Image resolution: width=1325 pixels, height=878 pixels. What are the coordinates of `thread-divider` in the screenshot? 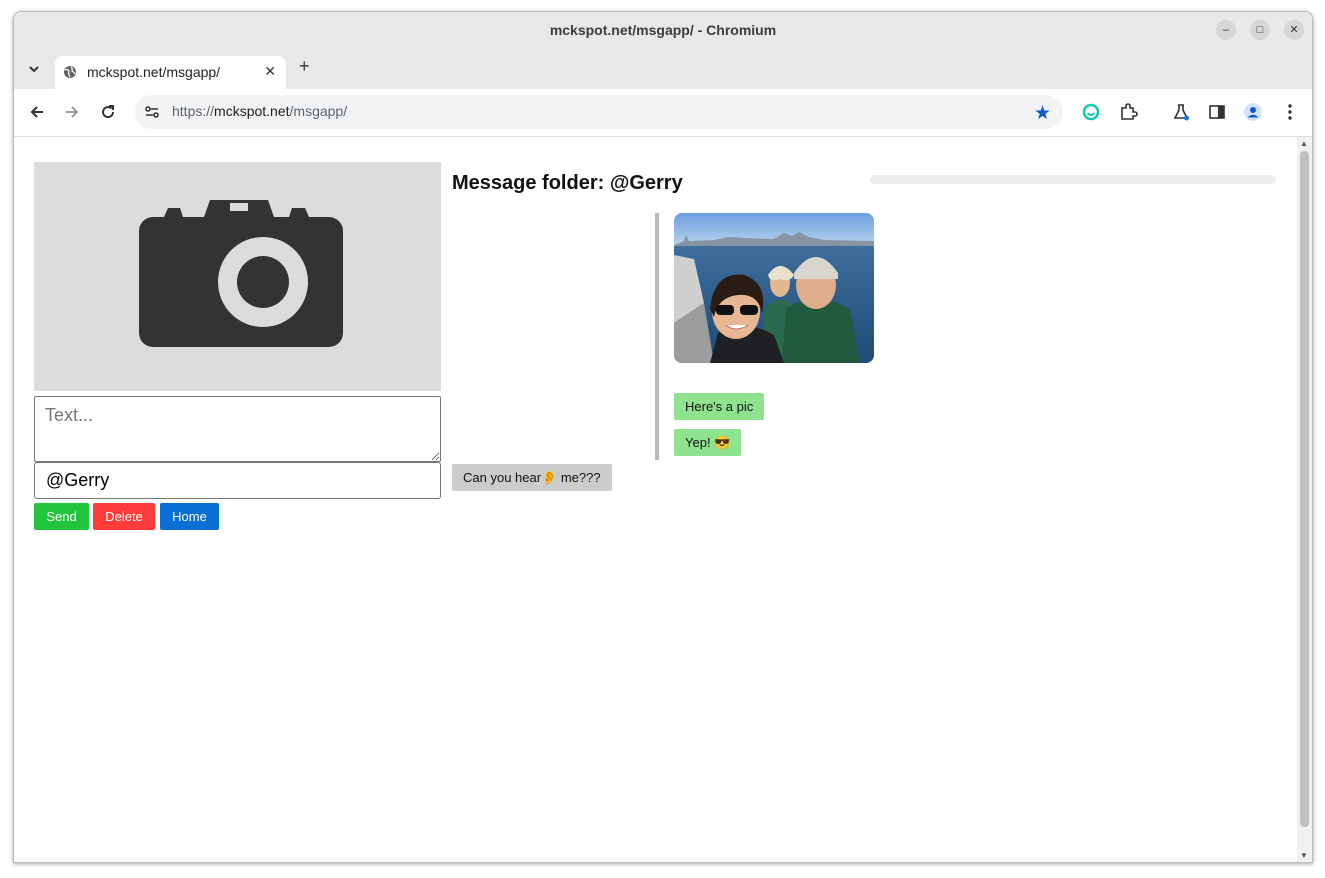 It's located at (657, 336).